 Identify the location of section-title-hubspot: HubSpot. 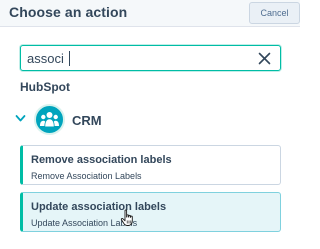
(45, 87).